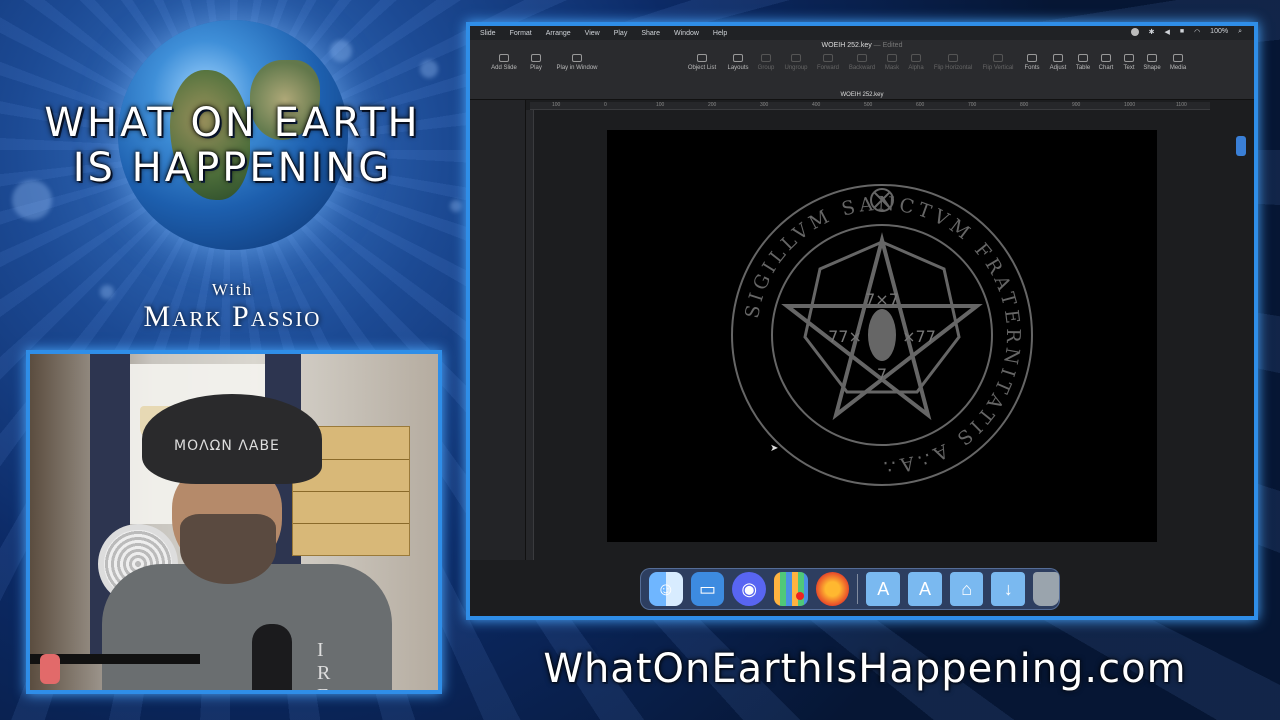  What do you see at coordinates (228, 549) in the screenshot?
I see `beard` at bounding box center [228, 549].